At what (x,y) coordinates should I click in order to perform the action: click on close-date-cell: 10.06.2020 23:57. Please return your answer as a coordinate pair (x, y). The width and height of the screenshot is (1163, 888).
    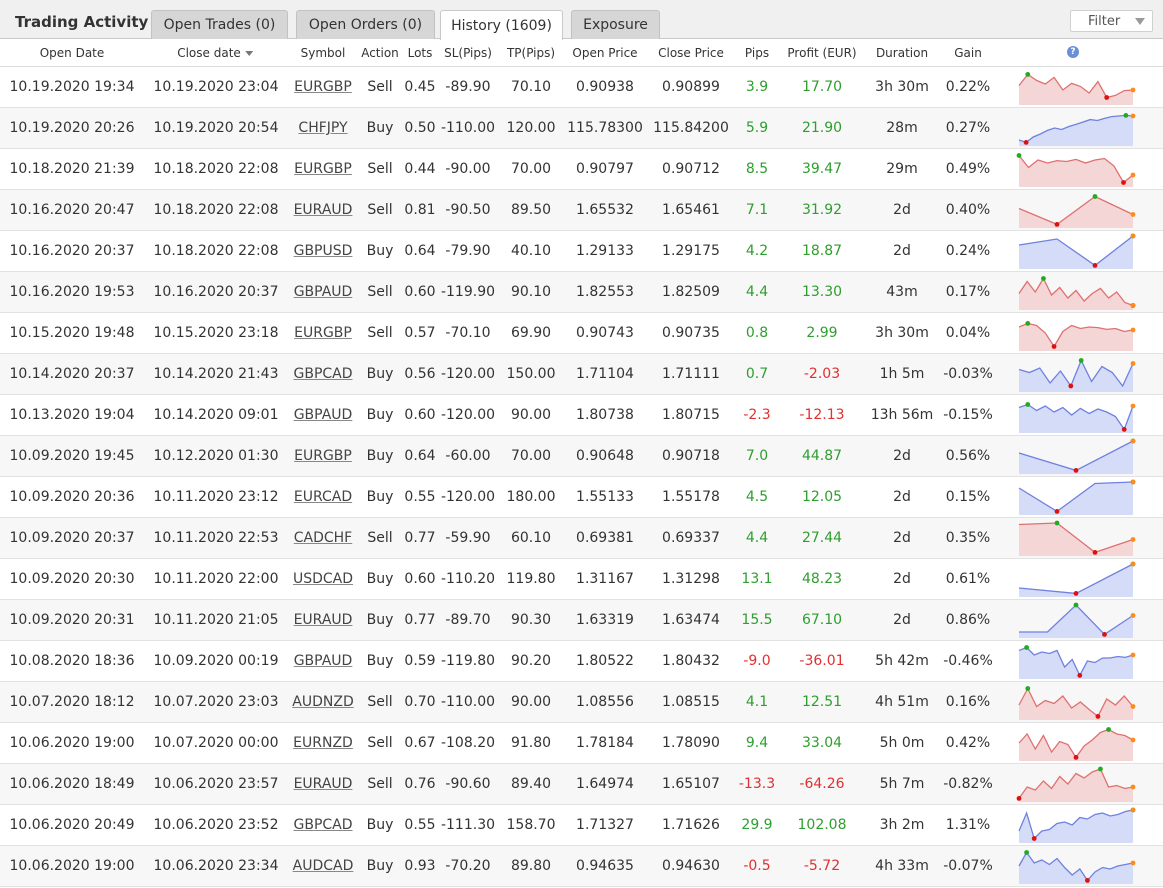
    Looking at the image, I should click on (216, 784).